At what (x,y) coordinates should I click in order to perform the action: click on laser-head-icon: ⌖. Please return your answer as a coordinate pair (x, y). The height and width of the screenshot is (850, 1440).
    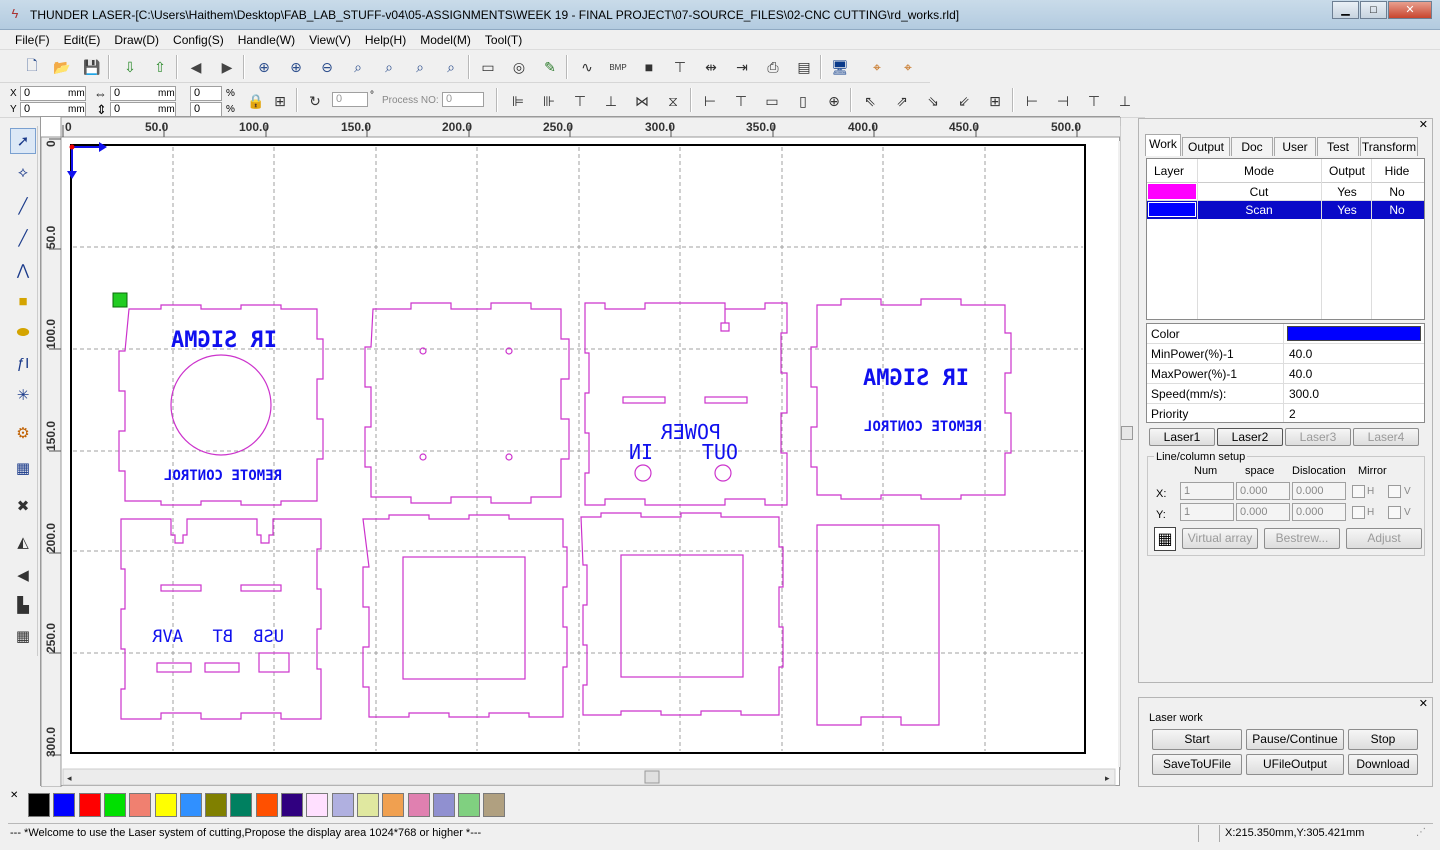
    Looking at the image, I should click on (877, 67).